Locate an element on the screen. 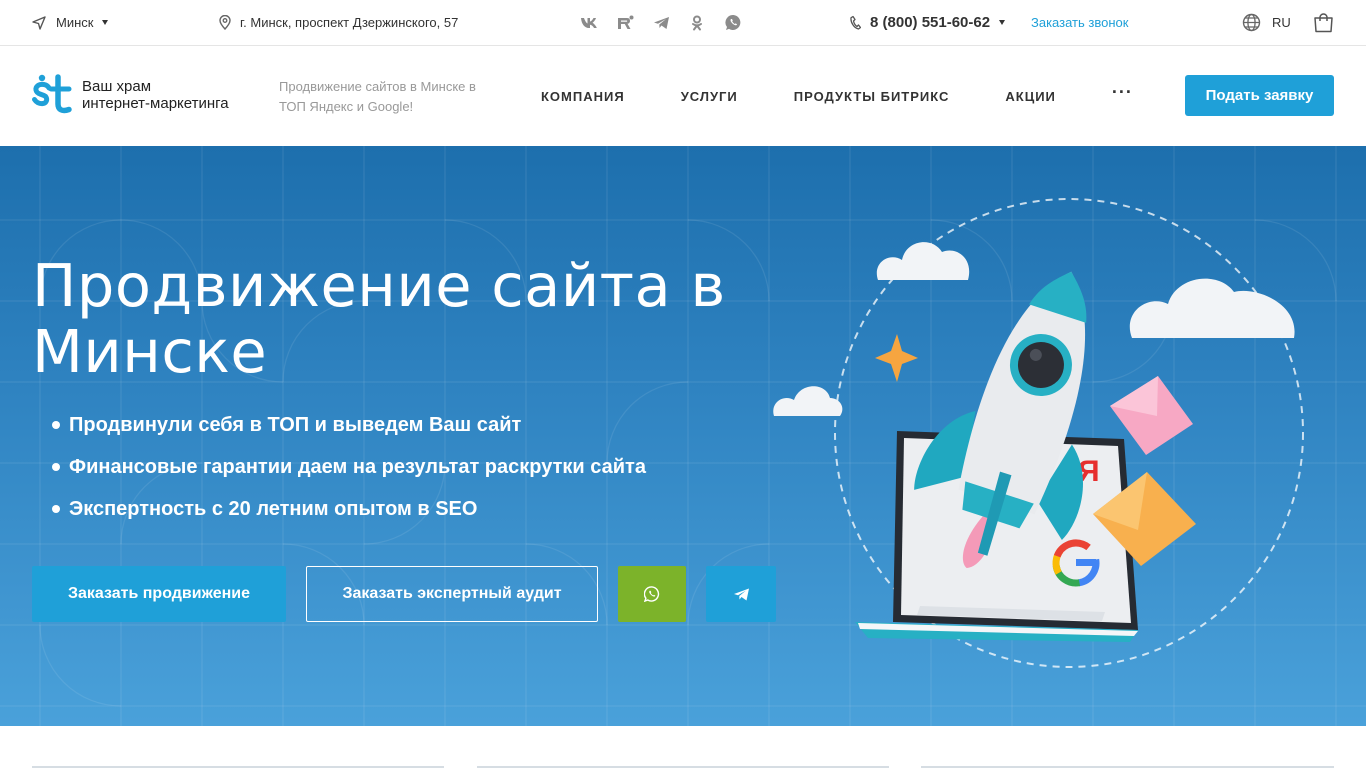  cart-button is located at coordinates (1323, 22).